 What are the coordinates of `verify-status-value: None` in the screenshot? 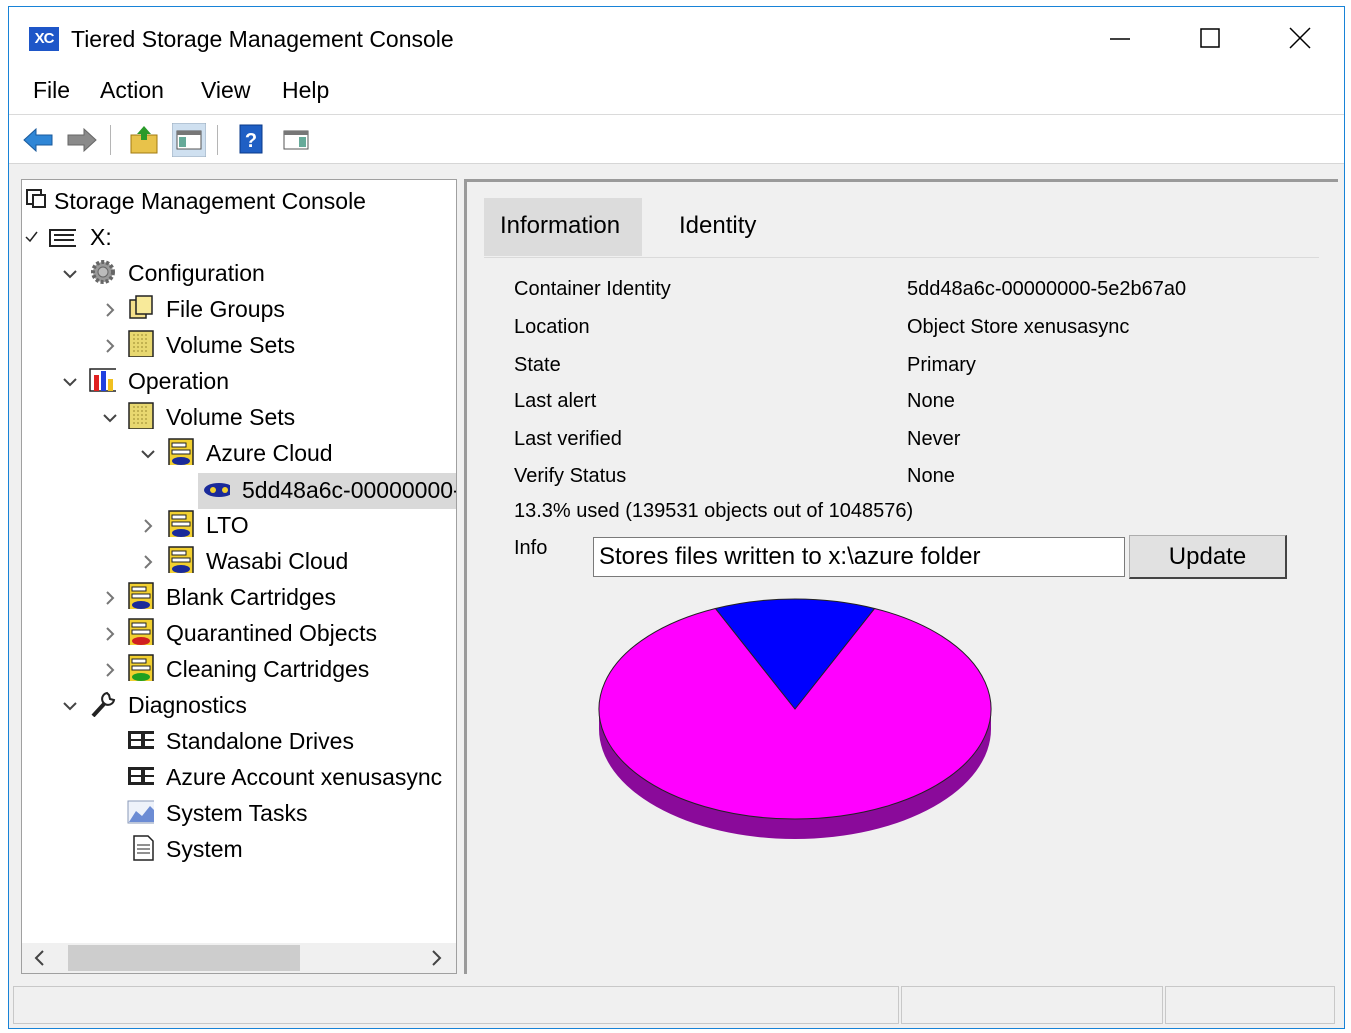 It's located at (931, 476).